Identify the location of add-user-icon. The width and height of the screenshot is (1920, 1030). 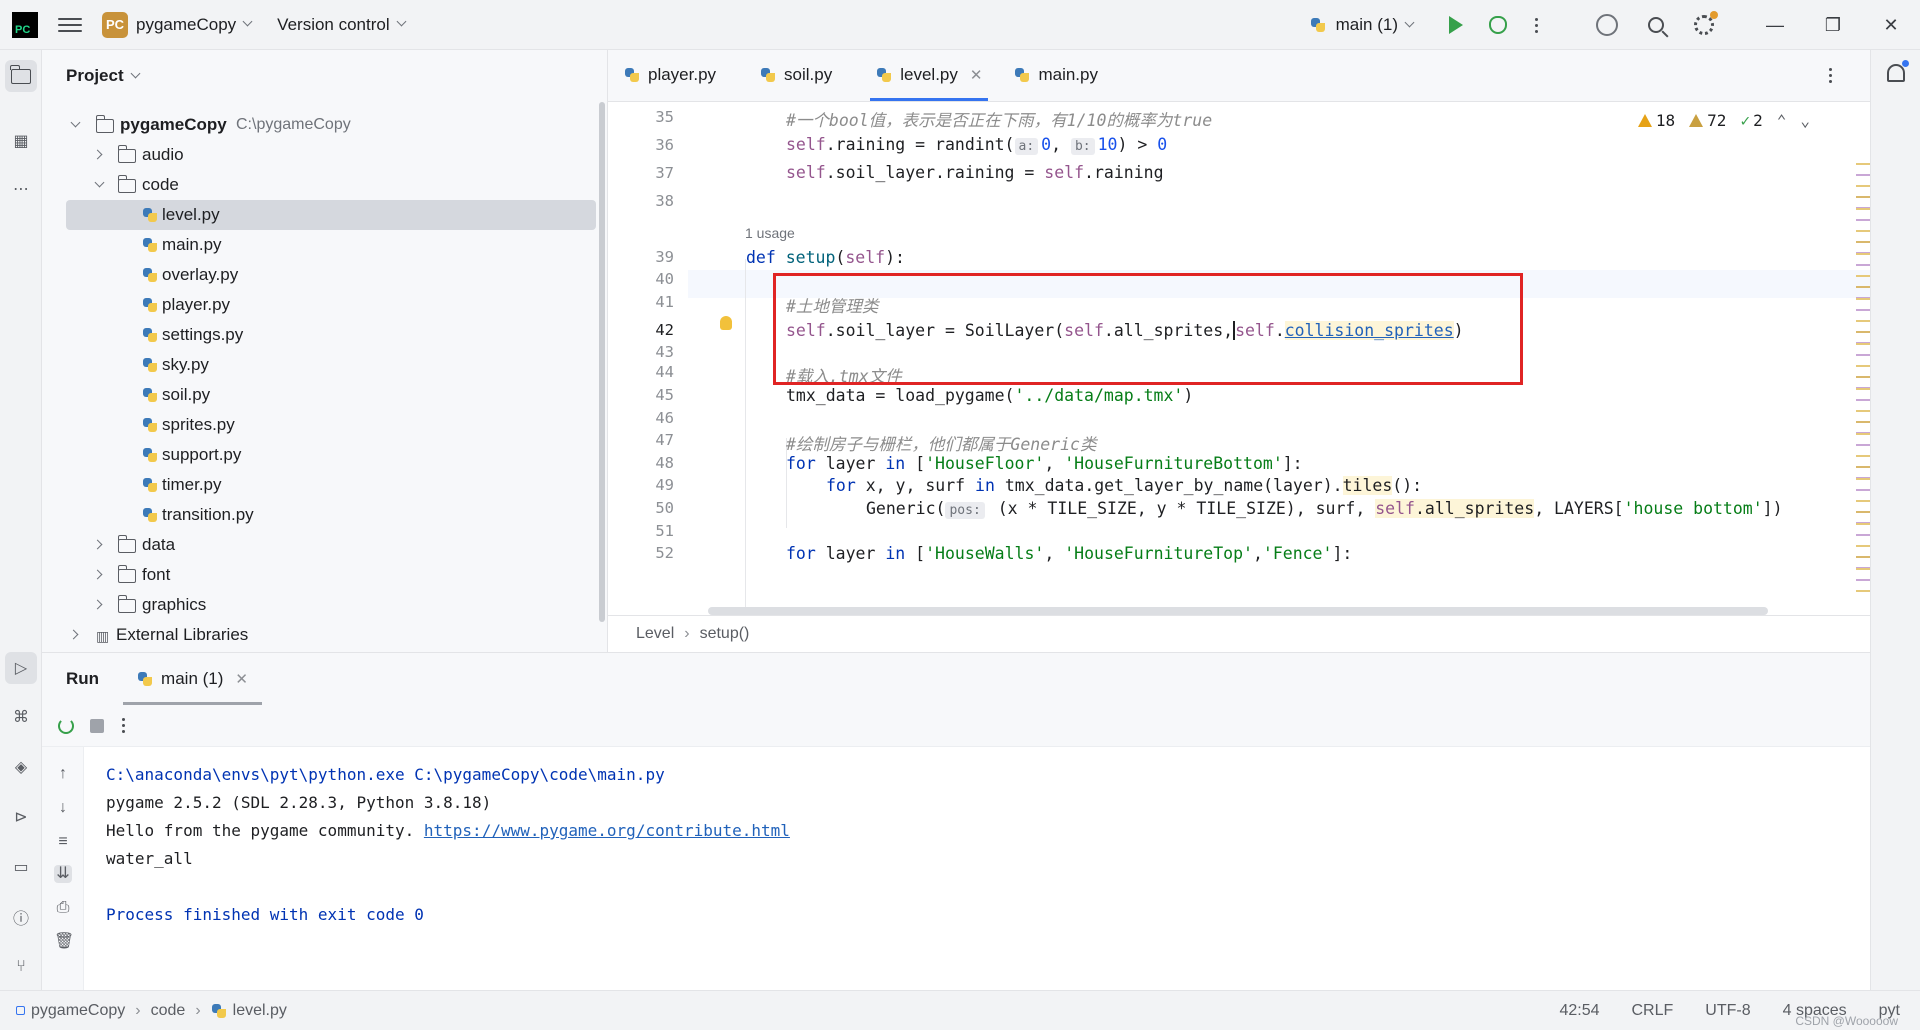
(1607, 25).